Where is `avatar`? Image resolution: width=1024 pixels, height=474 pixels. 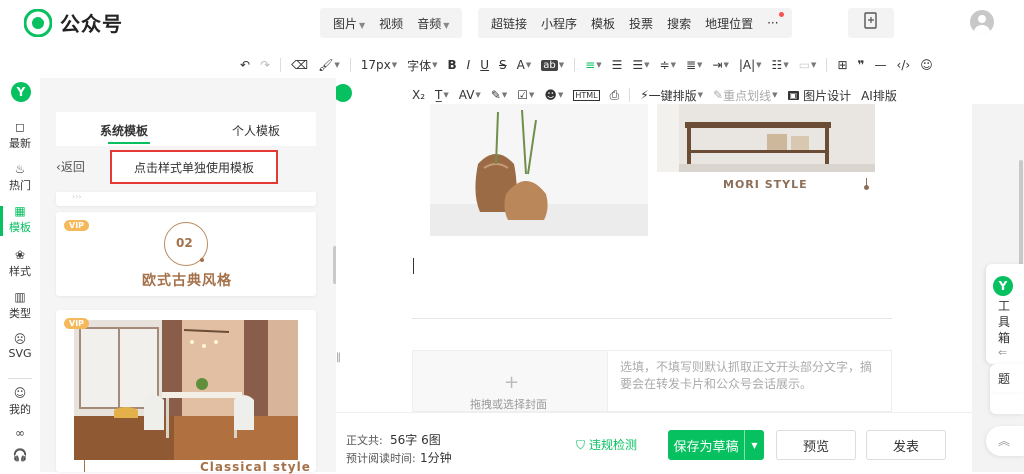 avatar is located at coordinates (982, 22).